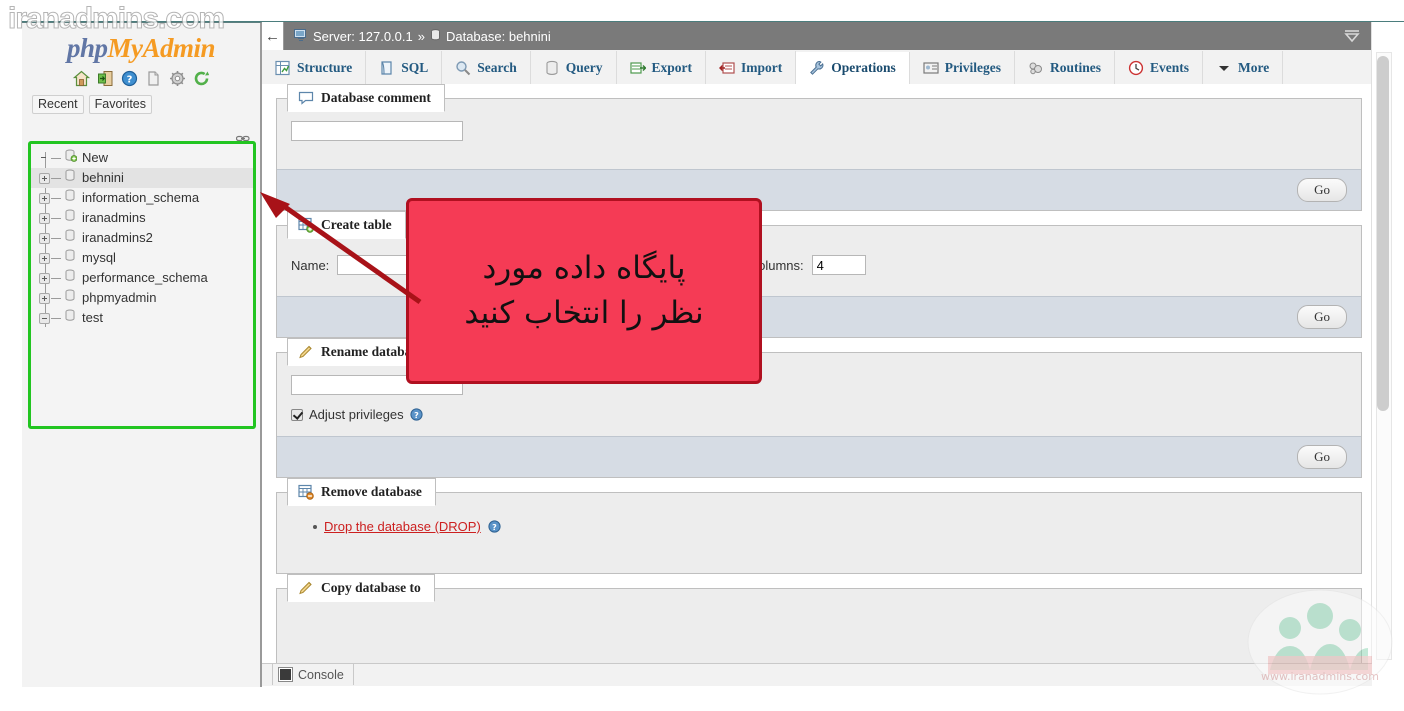  I want to click on console-toggle-button: Console, so click(313, 674).